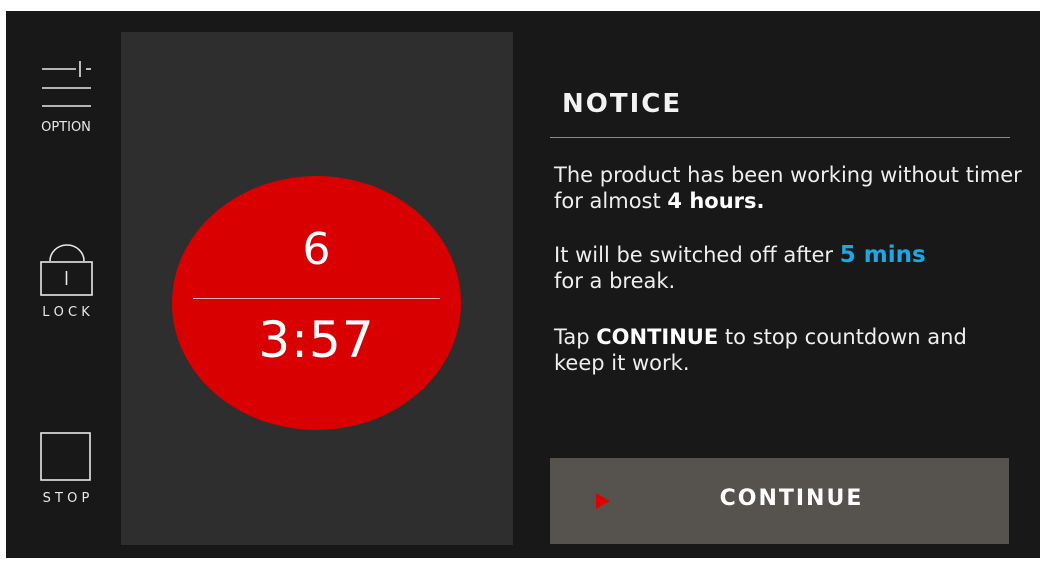 Image resolution: width=1046 pixels, height=561 pixels. What do you see at coordinates (66, 312) in the screenshot?
I see `lock-label: L O C K` at bounding box center [66, 312].